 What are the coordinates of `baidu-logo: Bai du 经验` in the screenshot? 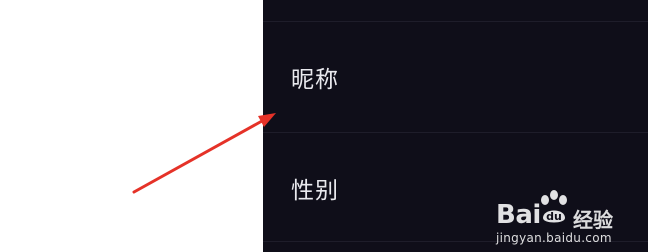 It's located at (571, 210).